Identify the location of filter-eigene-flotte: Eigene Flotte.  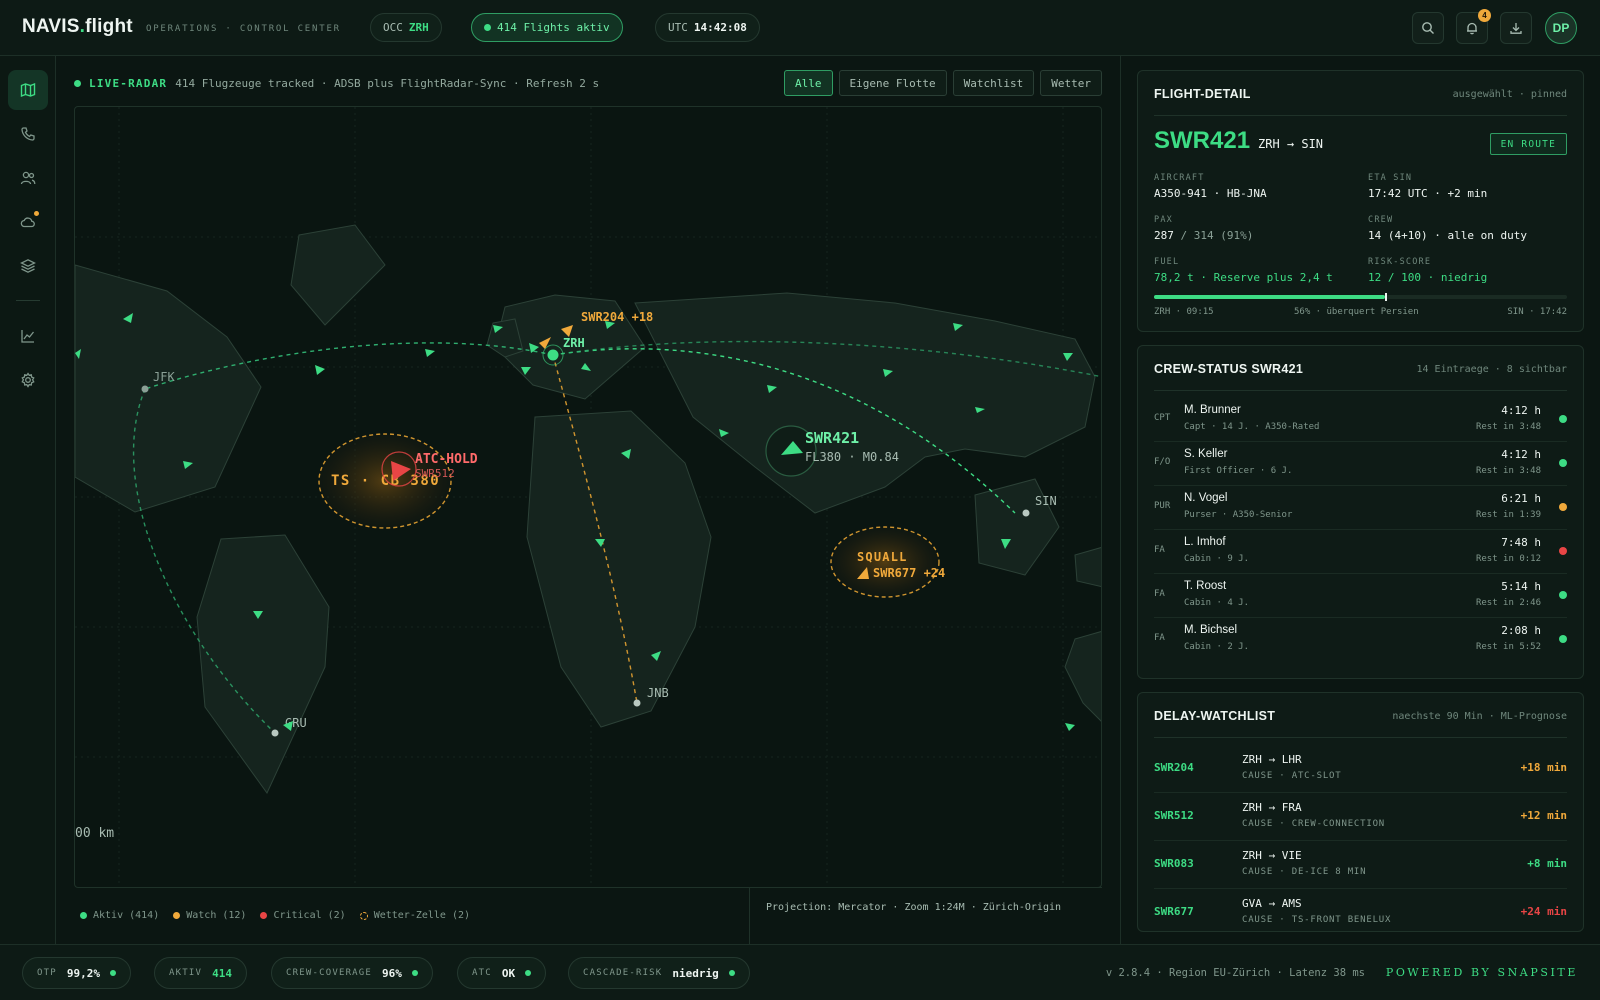
(892, 83).